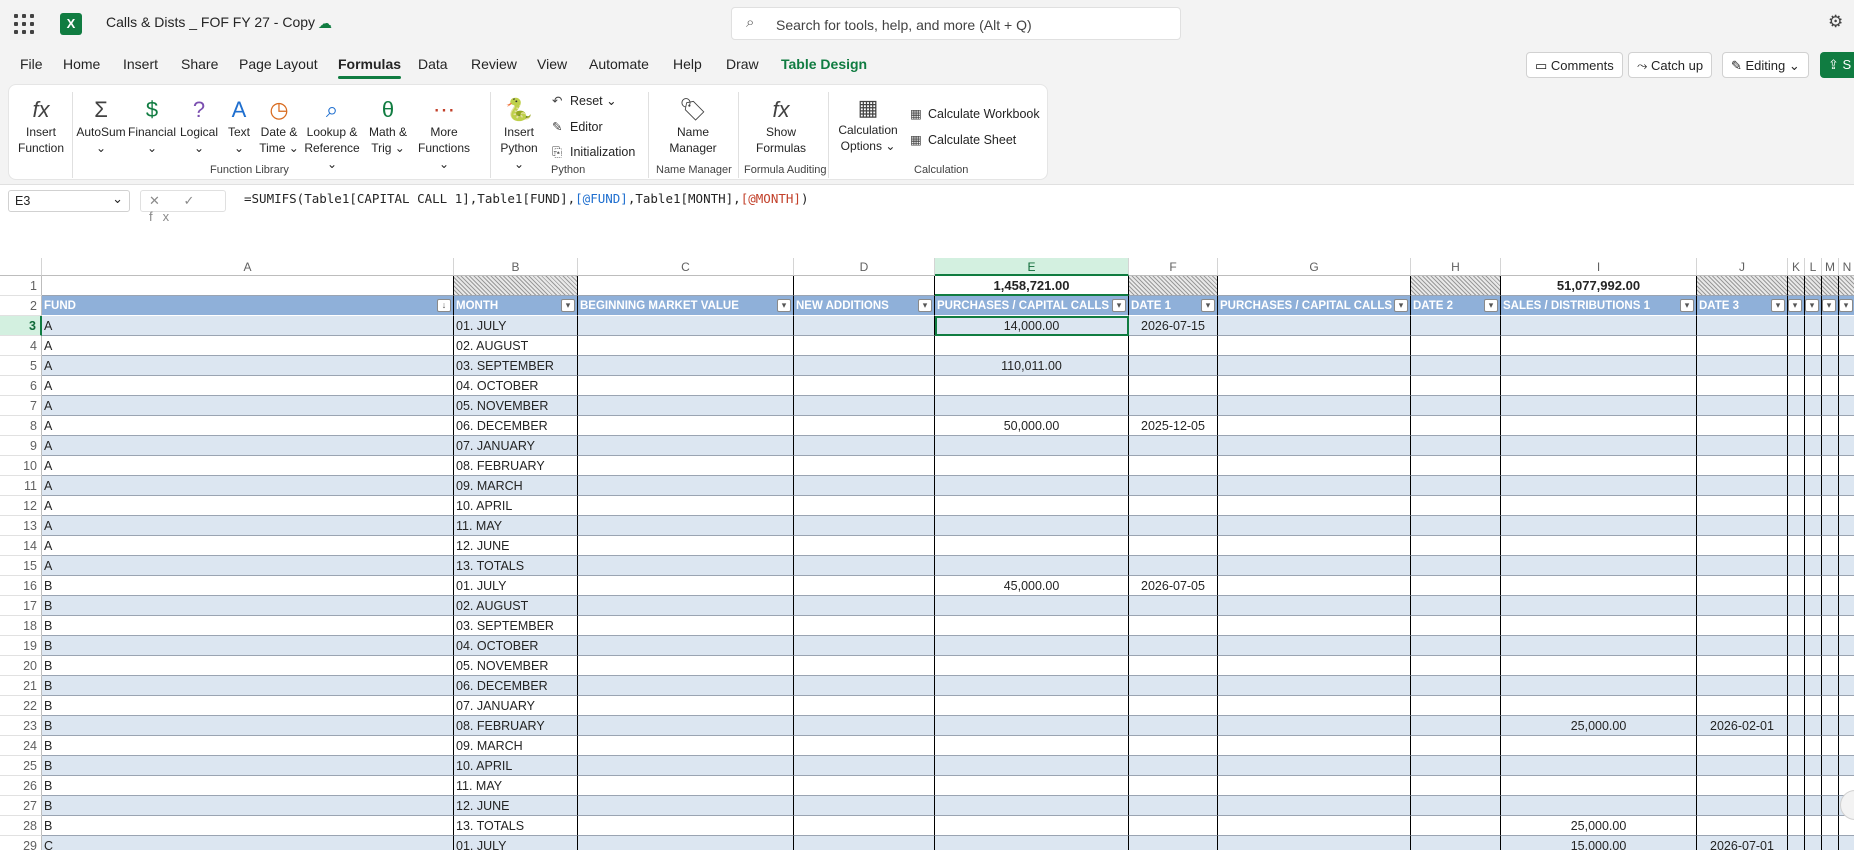 The height and width of the screenshot is (850, 1854). What do you see at coordinates (516, 843) in the screenshot?
I see `cell-month: 01. JULY` at bounding box center [516, 843].